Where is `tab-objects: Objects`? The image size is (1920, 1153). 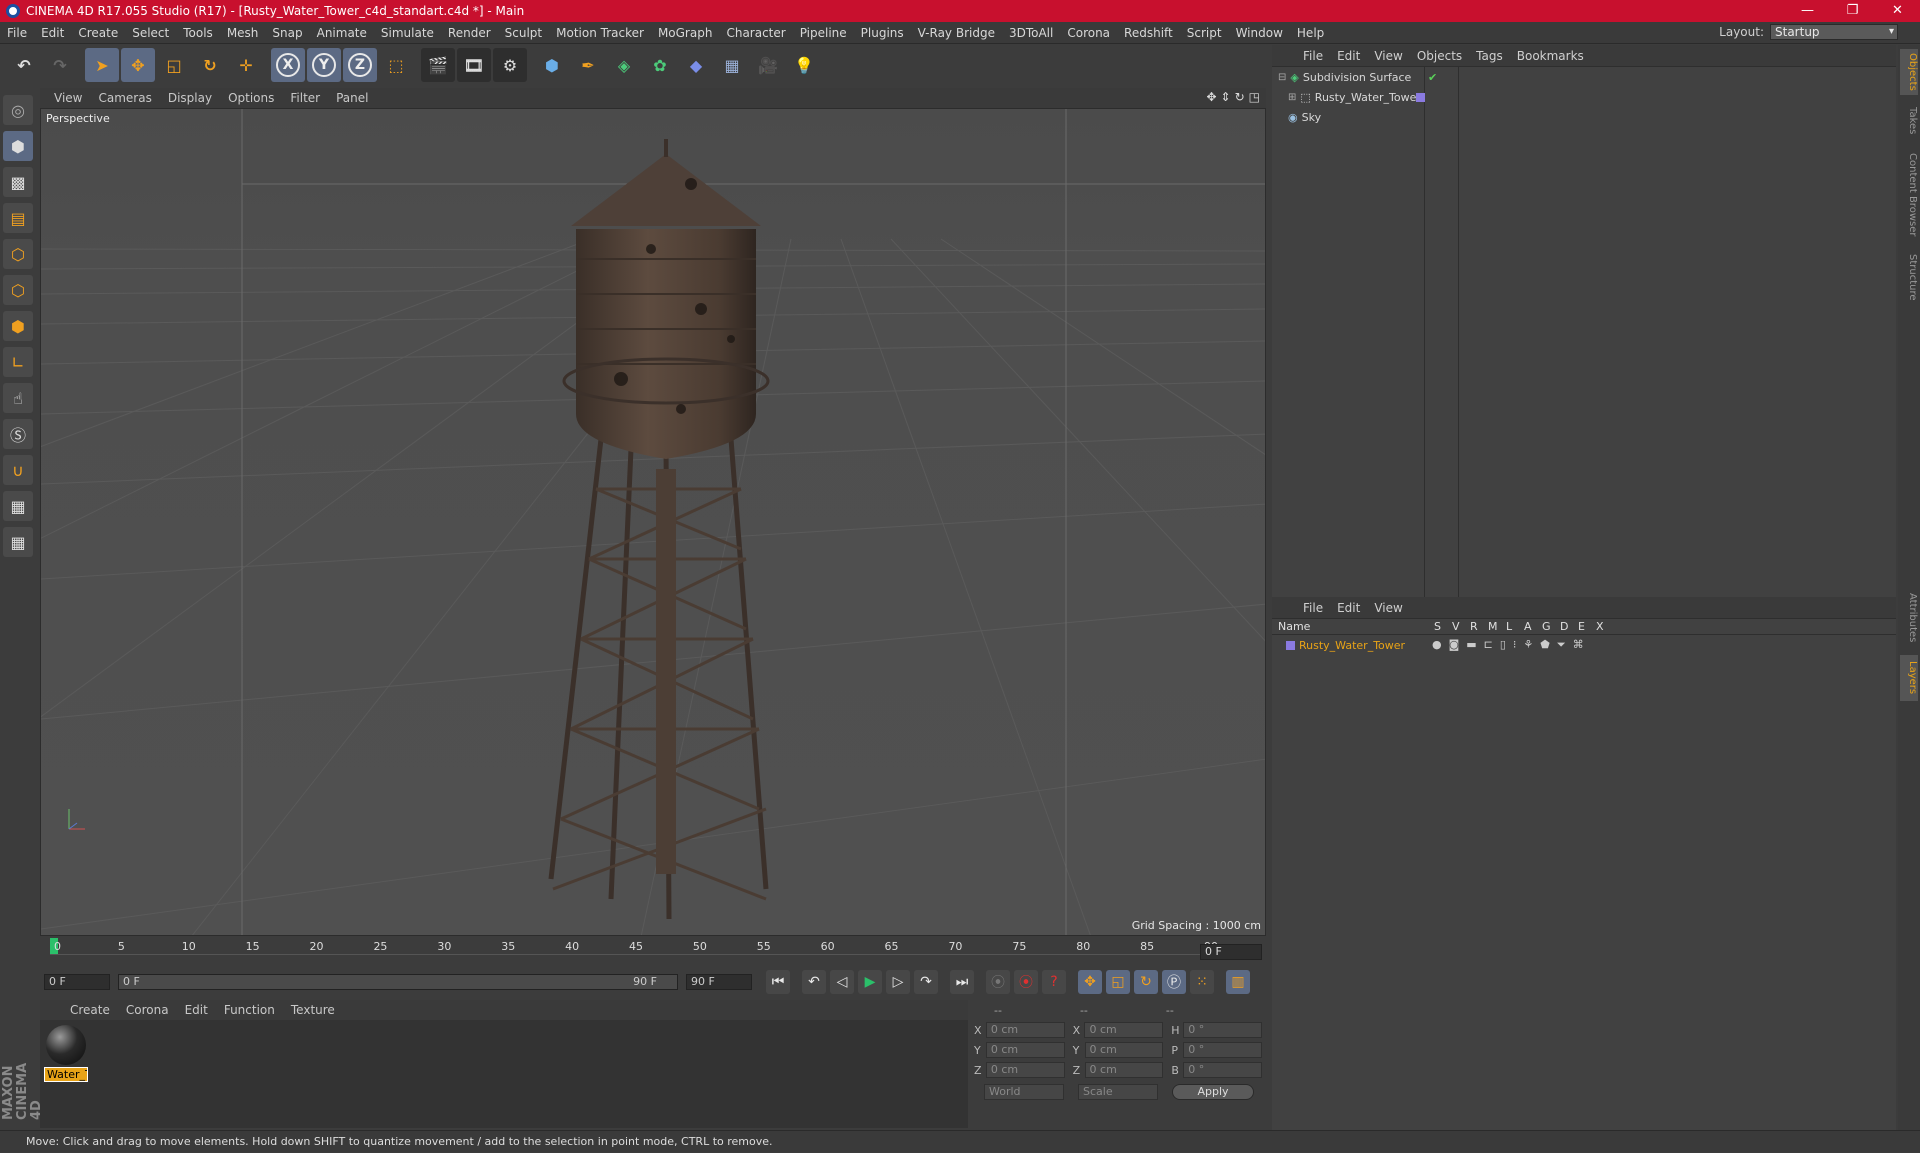 tab-objects: Objects is located at coordinates (1909, 72).